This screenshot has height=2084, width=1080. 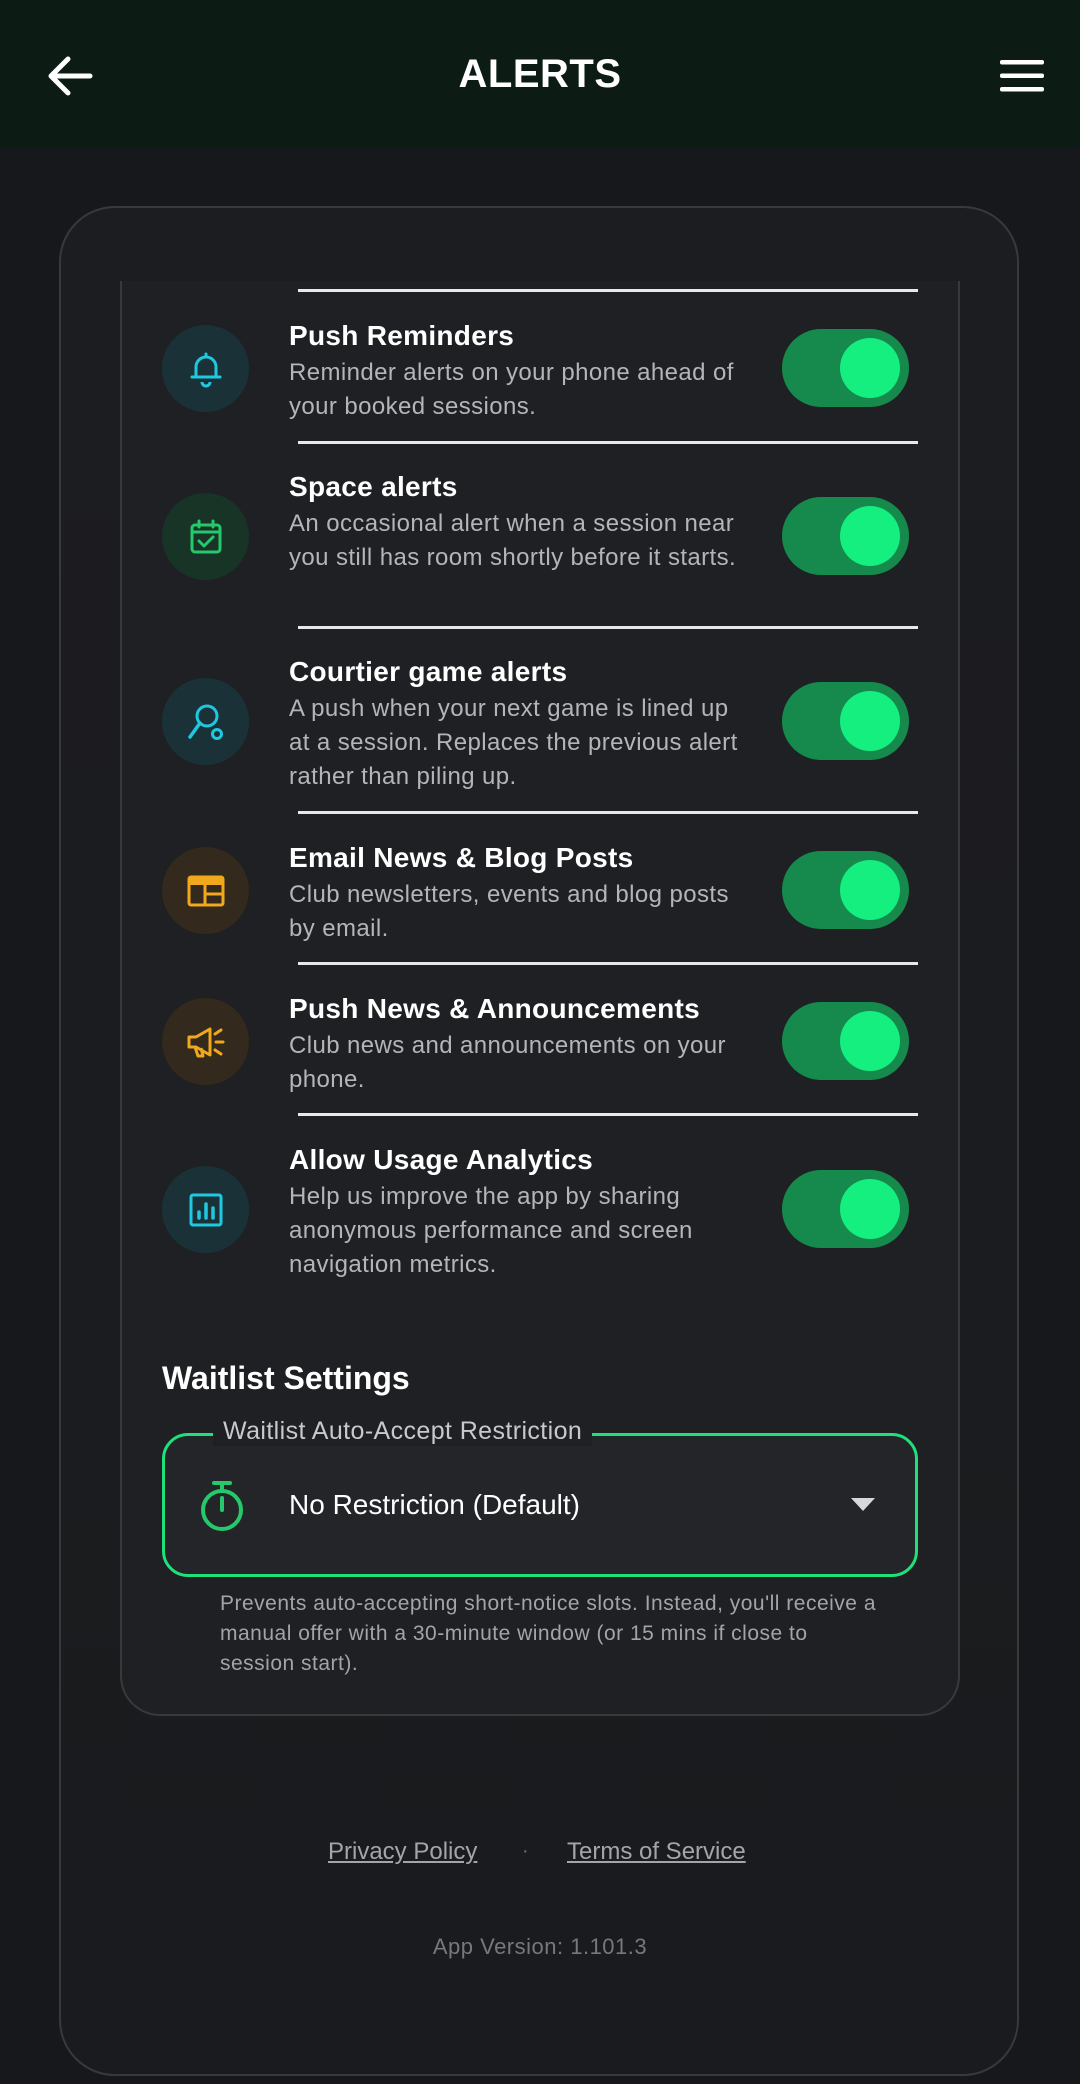 What do you see at coordinates (402, 335) in the screenshot?
I see `alert-title: Push Reminders` at bounding box center [402, 335].